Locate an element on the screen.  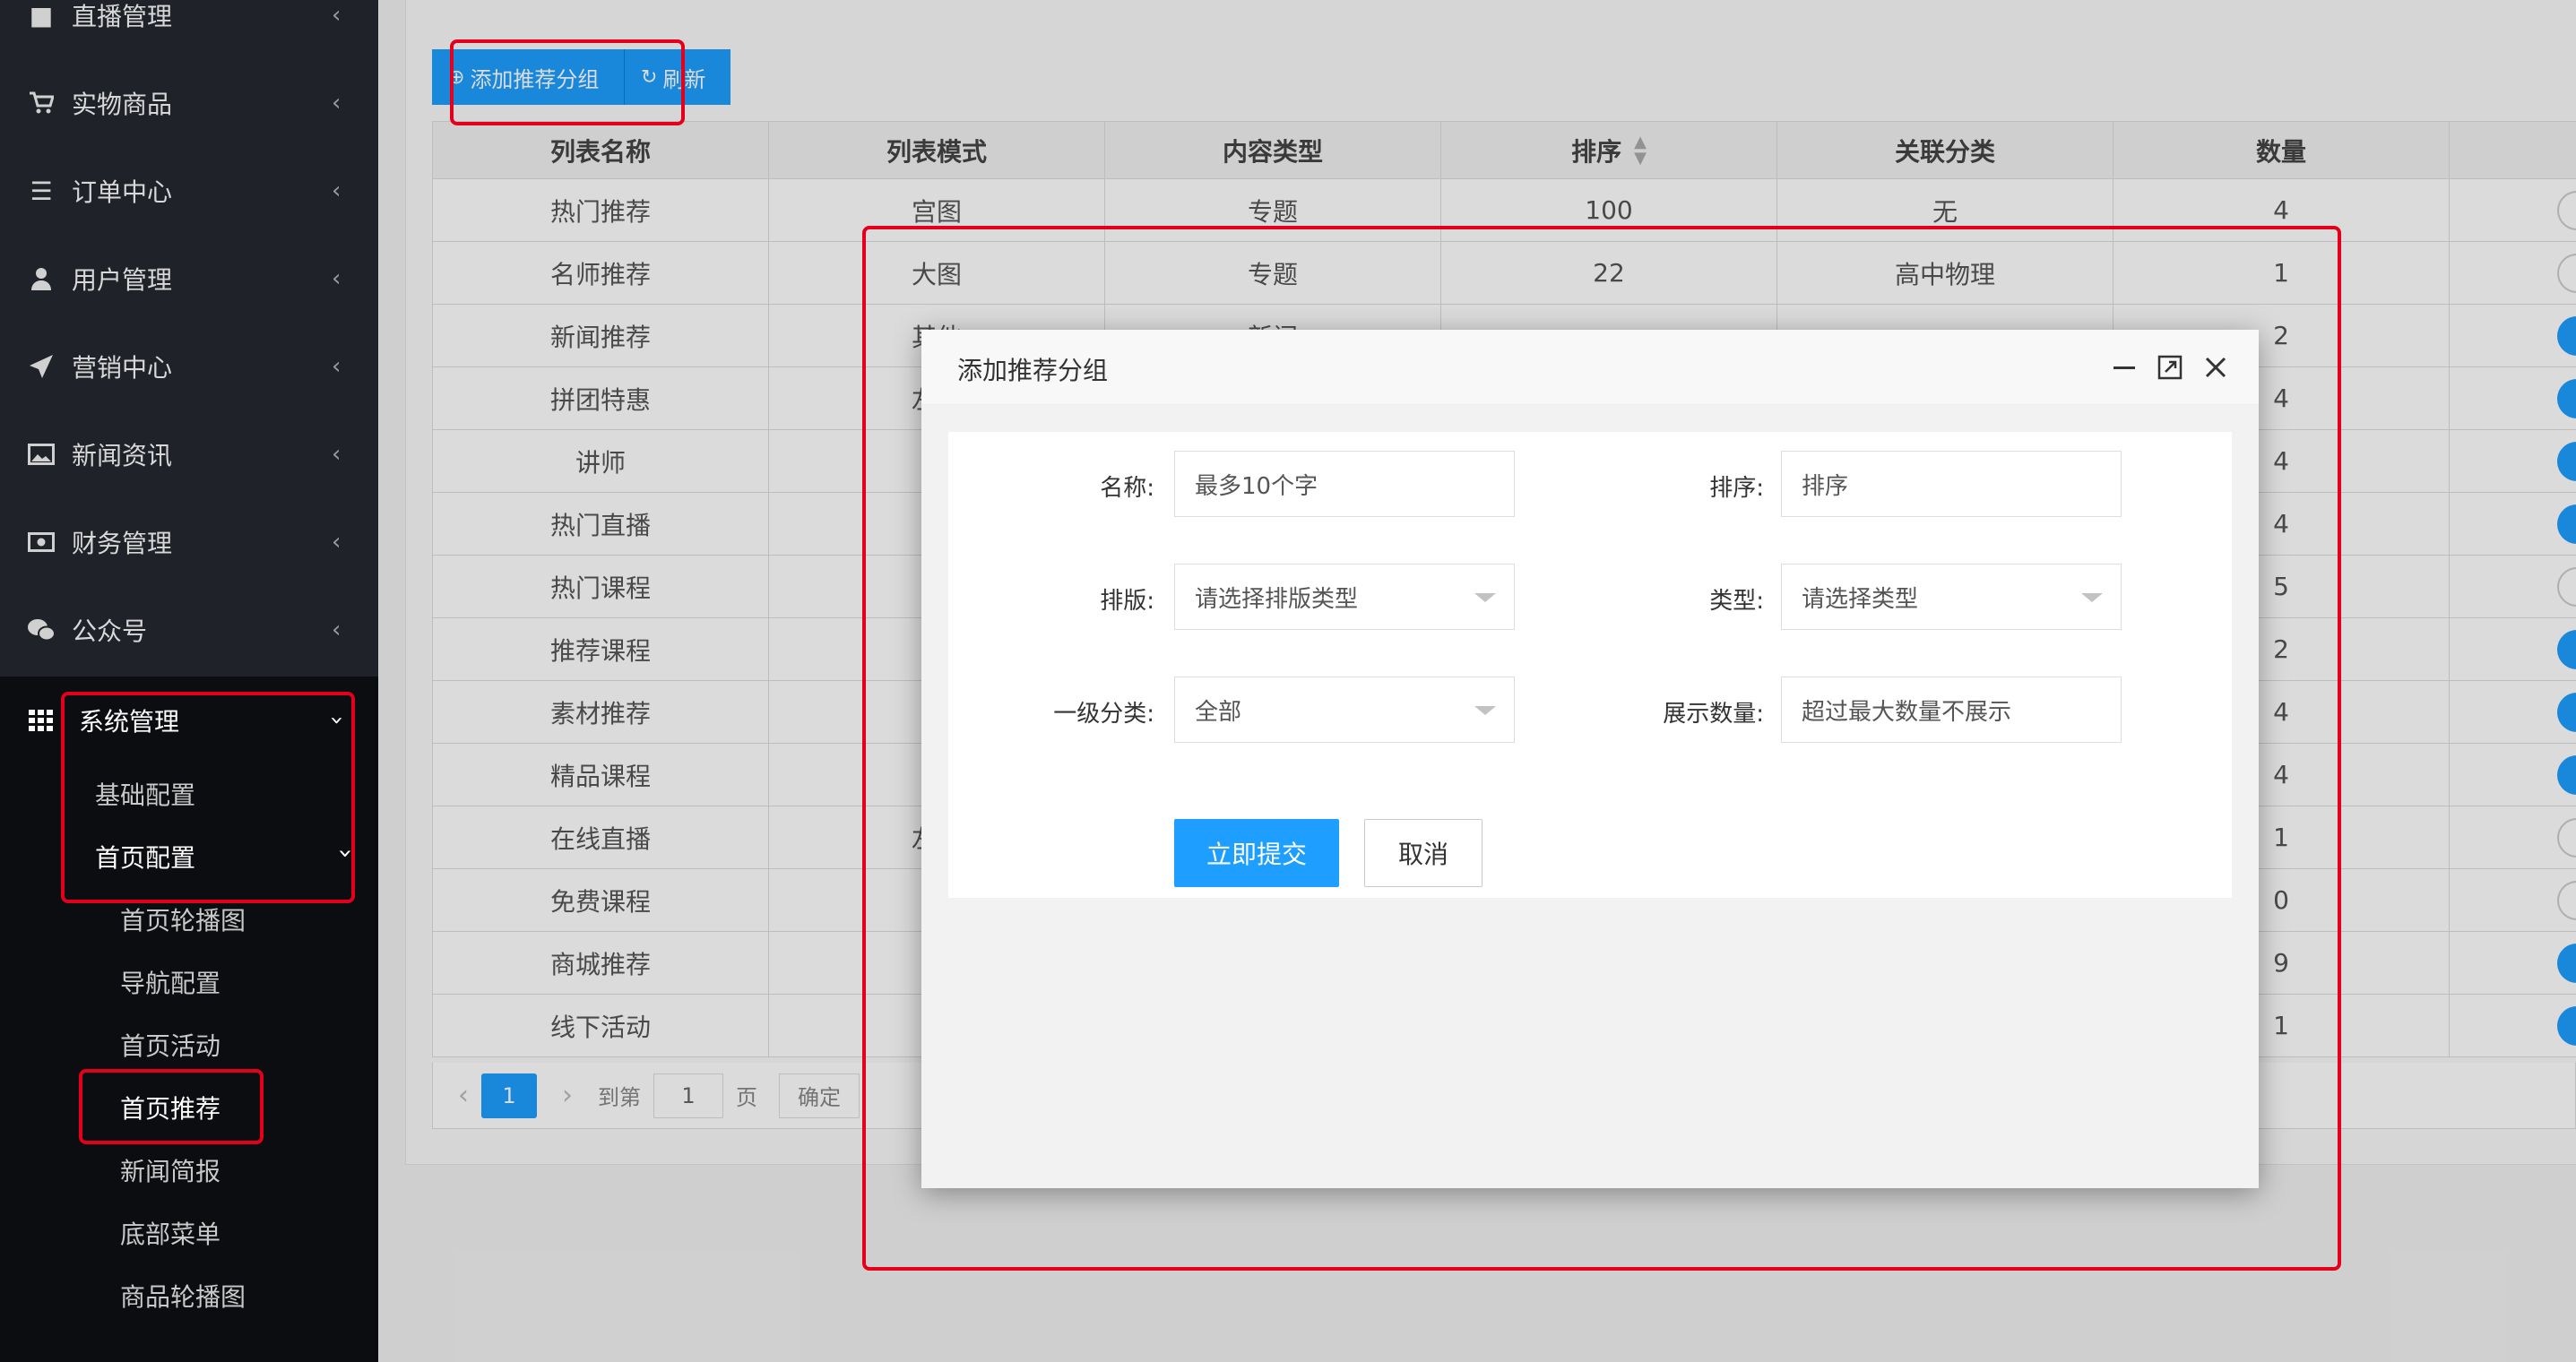
sort-input-placeholder: 排序 is located at coordinates (1825, 486).